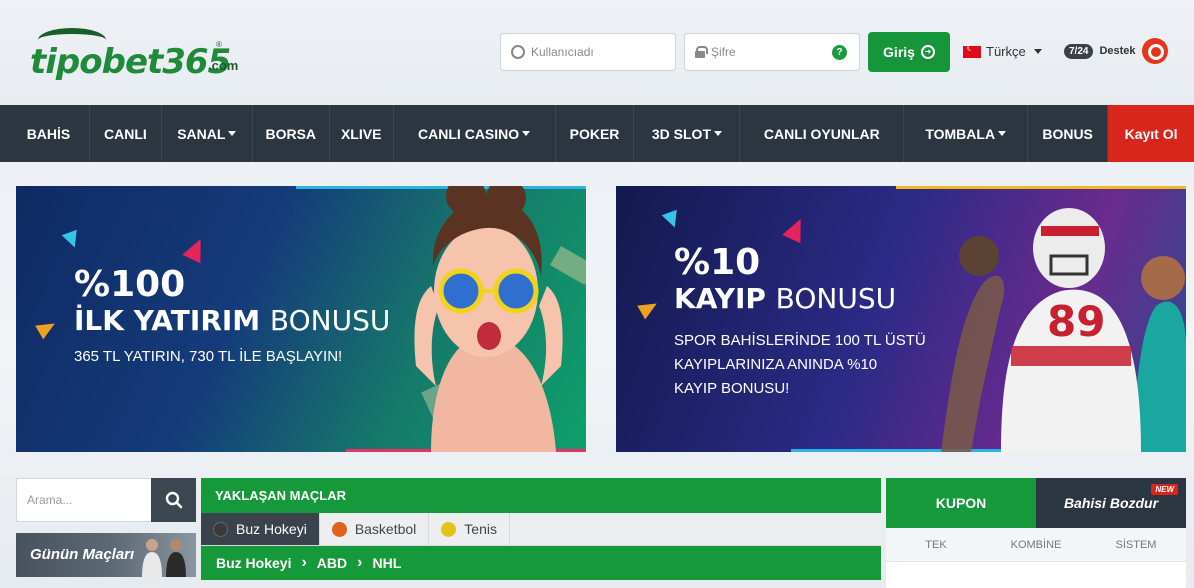  I want to click on bonus-line-3: KAYIP BONUSU!, so click(732, 388).